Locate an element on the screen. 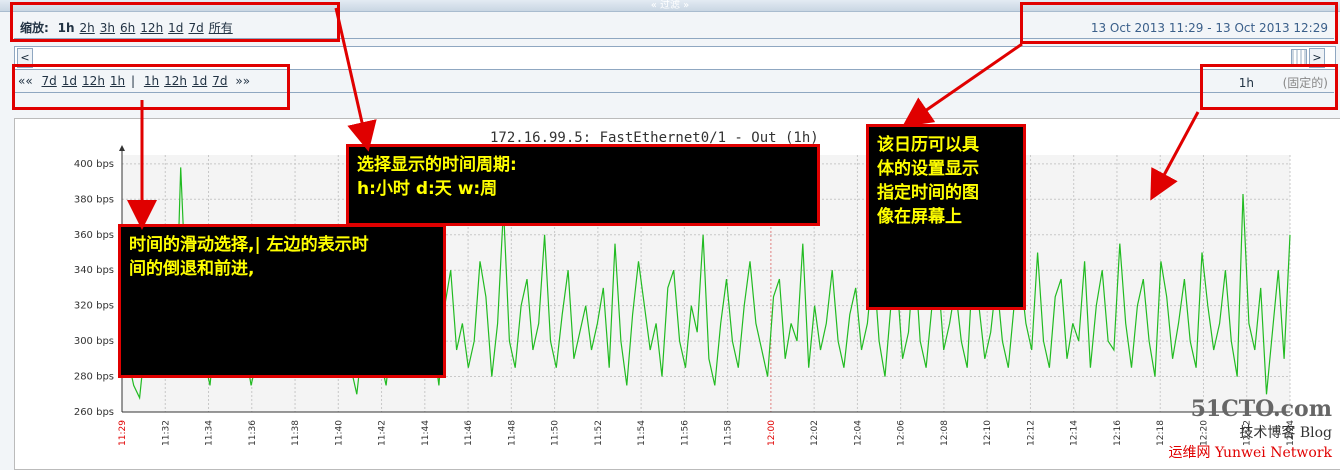  highlight-range is located at coordinates (1179, 23).